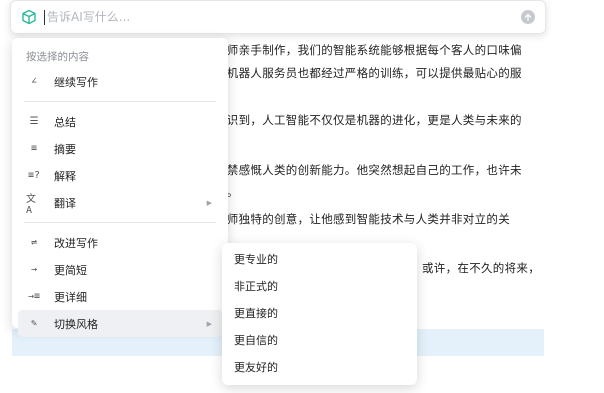 The height and width of the screenshot is (393, 604). Describe the element at coordinates (34, 121) in the screenshot. I see `summary-icon: ☰` at that location.